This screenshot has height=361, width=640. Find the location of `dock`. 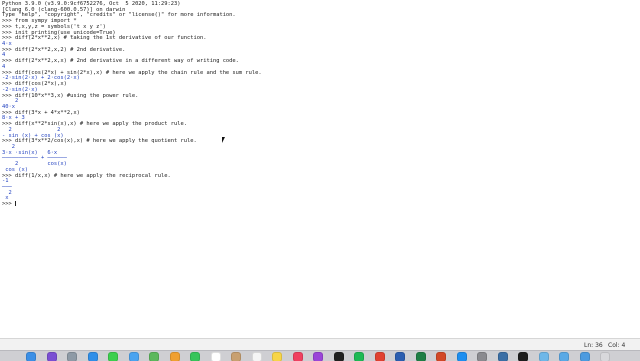

dock is located at coordinates (320, 355).